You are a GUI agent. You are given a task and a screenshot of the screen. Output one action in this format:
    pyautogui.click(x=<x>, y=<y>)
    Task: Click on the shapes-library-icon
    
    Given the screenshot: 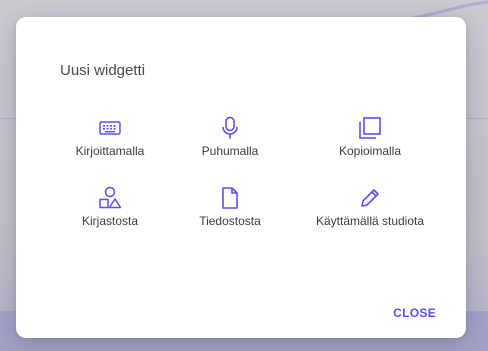 What is the action you would take?
    pyautogui.click(x=110, y=198)
    